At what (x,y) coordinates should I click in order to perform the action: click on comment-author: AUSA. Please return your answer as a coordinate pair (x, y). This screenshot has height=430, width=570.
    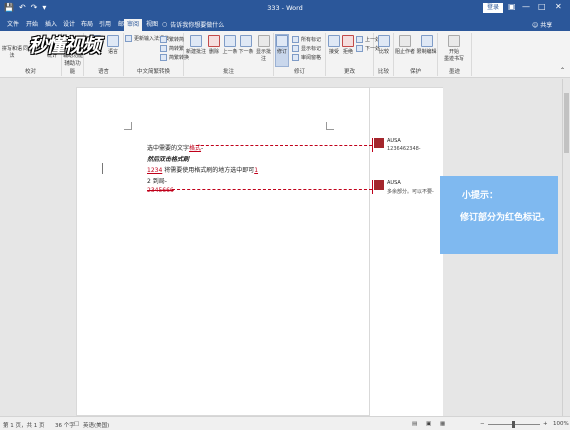
    Looking at the image, I should click on (394, 183).